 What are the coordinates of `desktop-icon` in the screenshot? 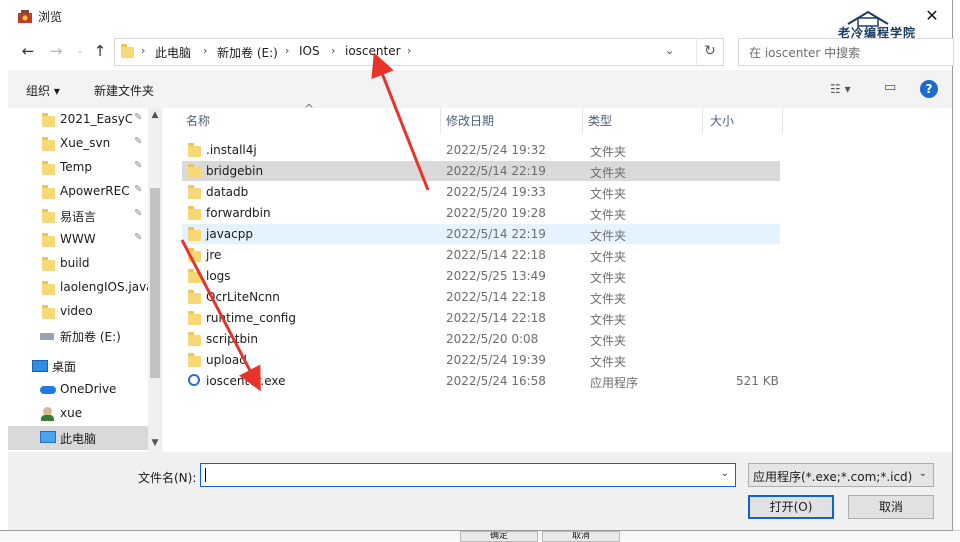 It's located at (40, 366).